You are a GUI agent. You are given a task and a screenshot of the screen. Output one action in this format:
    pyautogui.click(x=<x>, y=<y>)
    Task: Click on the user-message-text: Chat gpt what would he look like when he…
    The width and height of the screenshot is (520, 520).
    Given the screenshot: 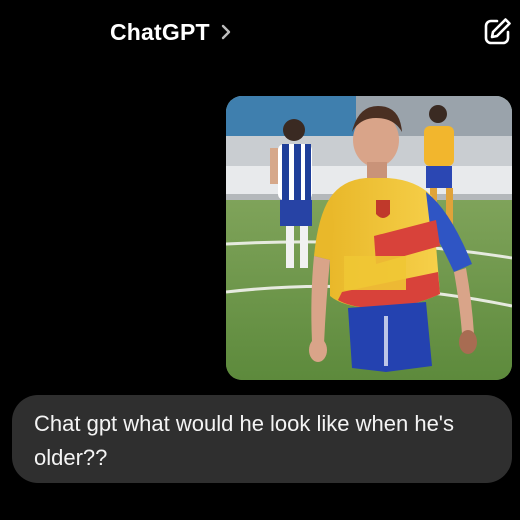 What is the action you would take?
    pyautogui.click(x=244, y=440)
    